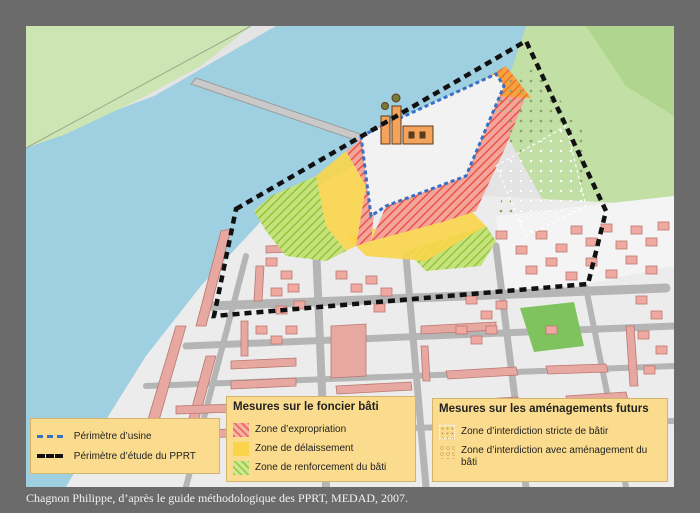  I want to click on swatch-interdiction-stricte, so click(447, 432).